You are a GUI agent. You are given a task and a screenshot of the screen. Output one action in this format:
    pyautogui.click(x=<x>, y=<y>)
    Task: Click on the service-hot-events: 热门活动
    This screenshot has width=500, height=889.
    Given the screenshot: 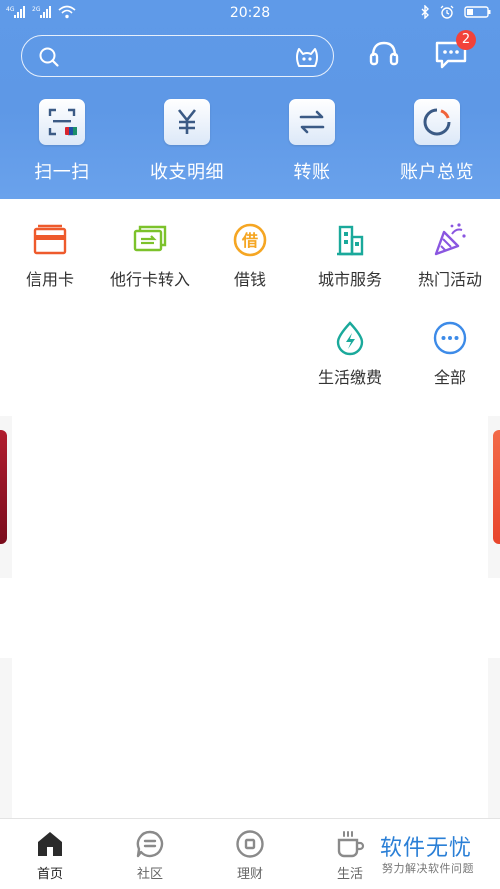 What is the action you would take?
    pyautogui.click(x=450, y=256)
    